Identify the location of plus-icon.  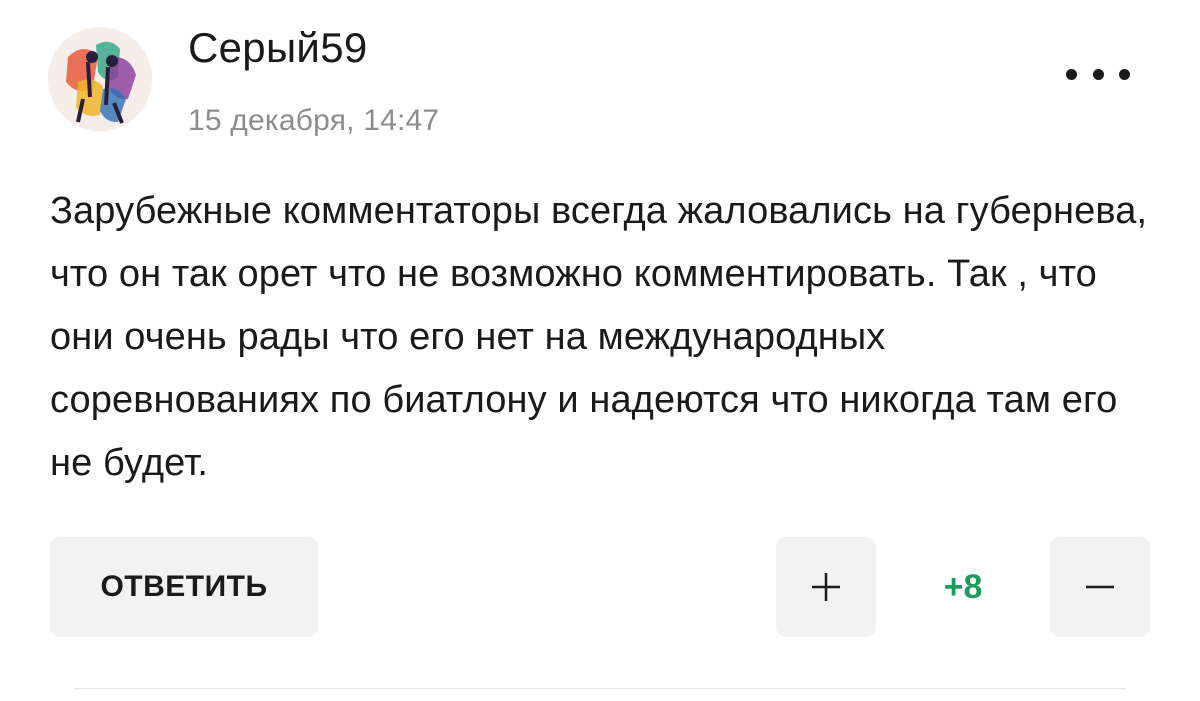
(826, 587).